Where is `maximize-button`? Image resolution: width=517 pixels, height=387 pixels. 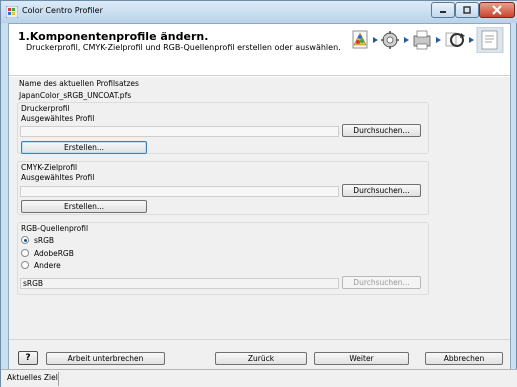
maximize-button is located at coordinates (467, 10).